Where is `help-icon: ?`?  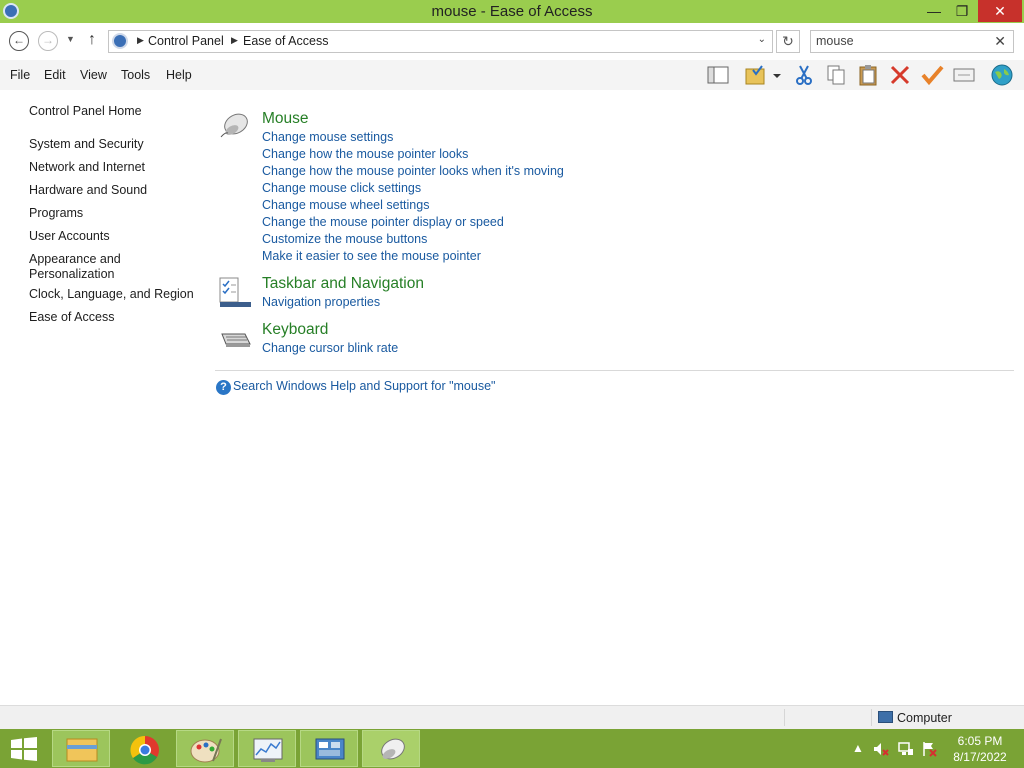 help-icon: ? is located at coordinates (223, 387).